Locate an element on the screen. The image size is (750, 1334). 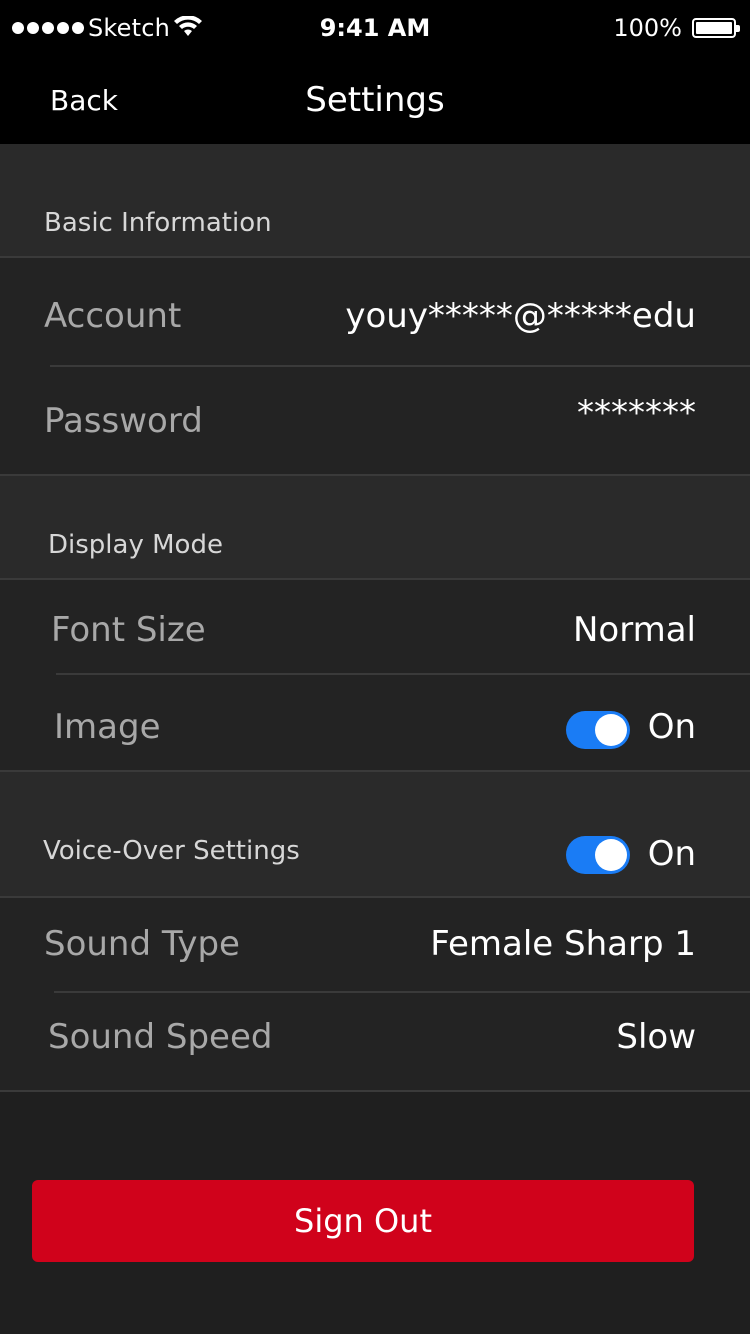
font-size-value: Normal is located at coordinates (634, 630).